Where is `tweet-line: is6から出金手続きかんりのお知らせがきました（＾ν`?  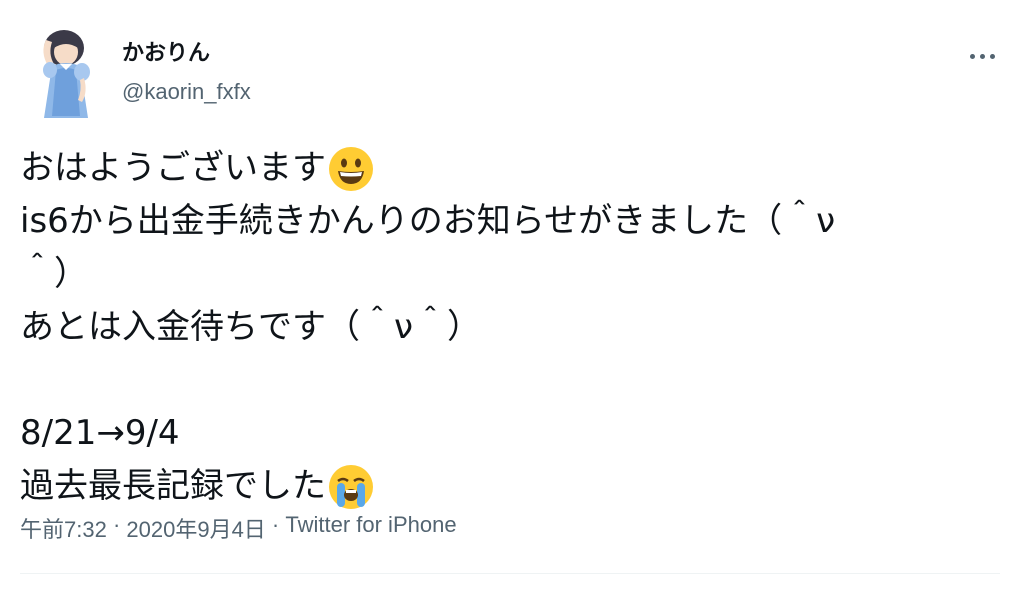 tweet-line: is6から出金手続きかんりのお知らせがきました（＾ν is located at coordinates (512, 221).